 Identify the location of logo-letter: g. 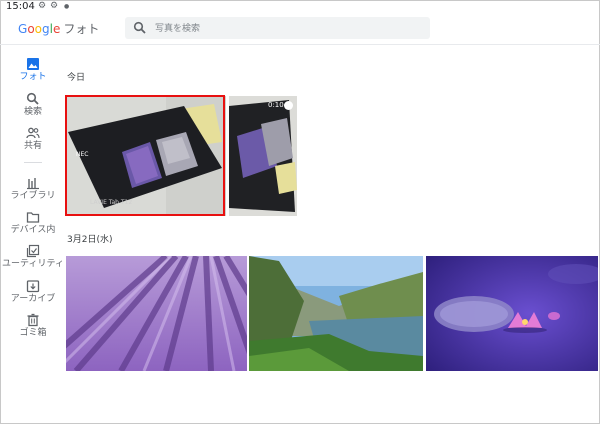
(46, 29).